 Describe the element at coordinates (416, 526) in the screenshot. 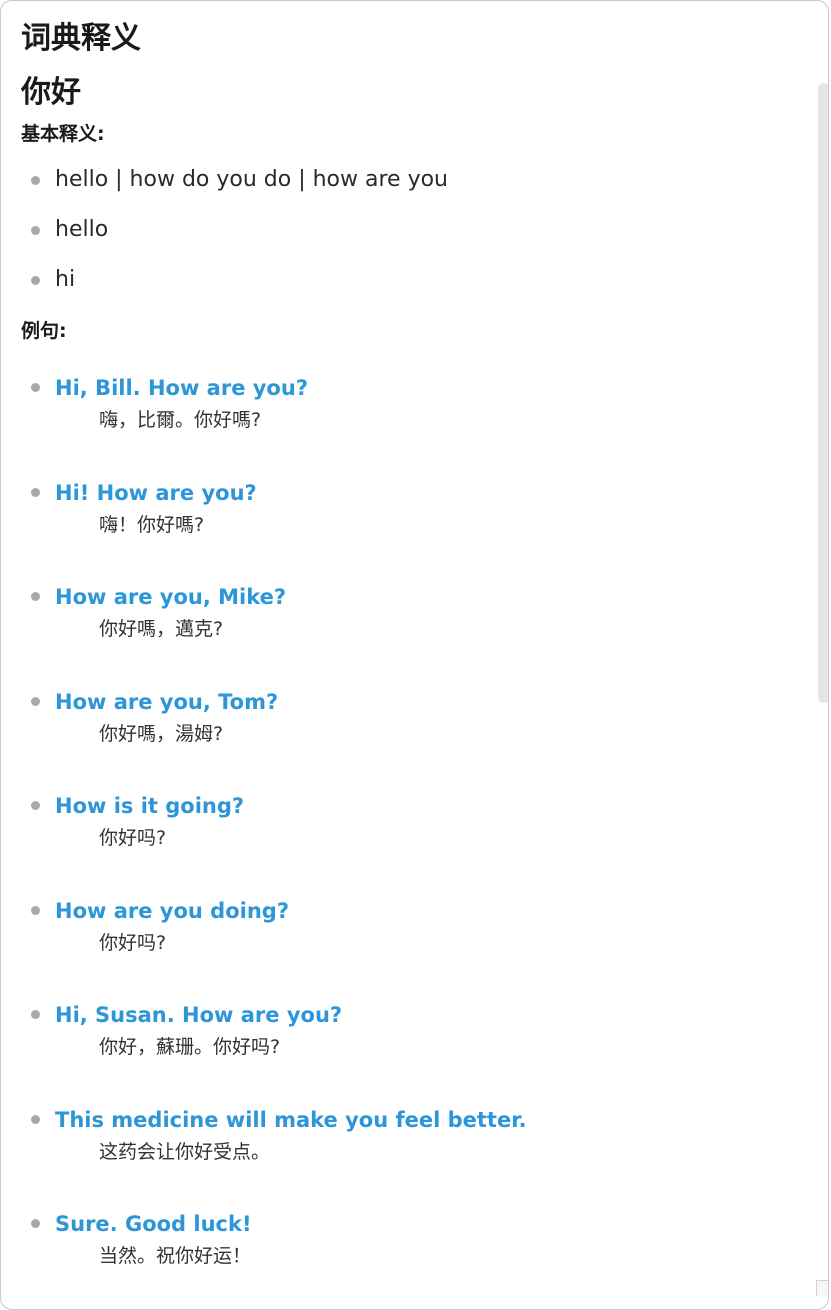

I see `example-item: Hi! How are you? 嗨！你好嗎?` at that location.